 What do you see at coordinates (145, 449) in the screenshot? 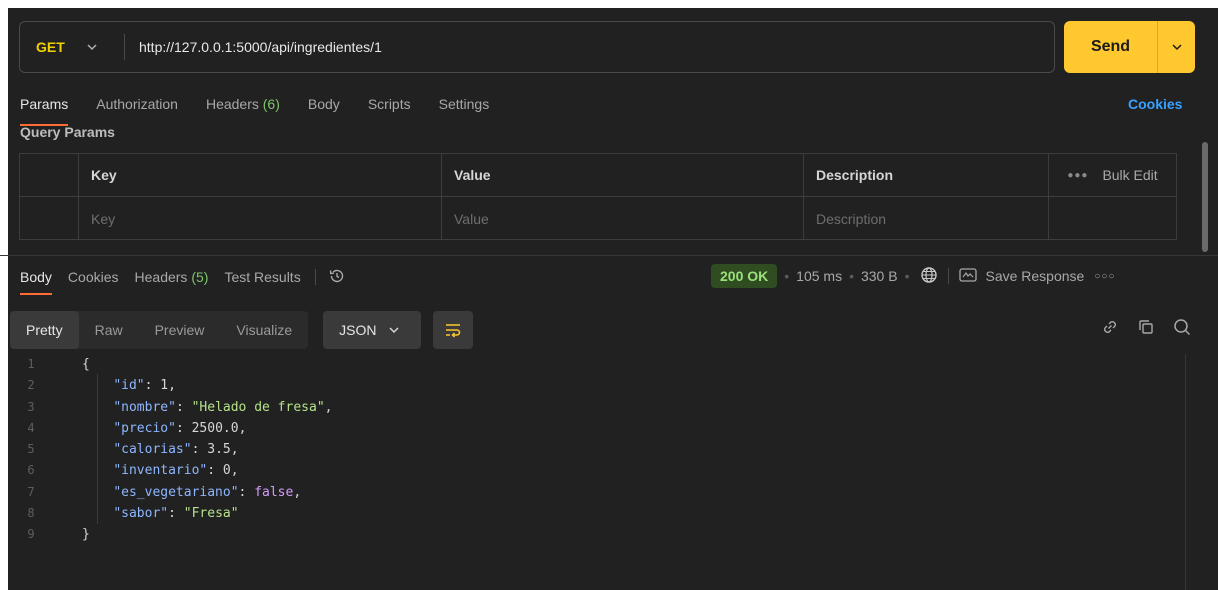
I see `code-text: "calorias": 3.5,` at bounding box center [145, 449].